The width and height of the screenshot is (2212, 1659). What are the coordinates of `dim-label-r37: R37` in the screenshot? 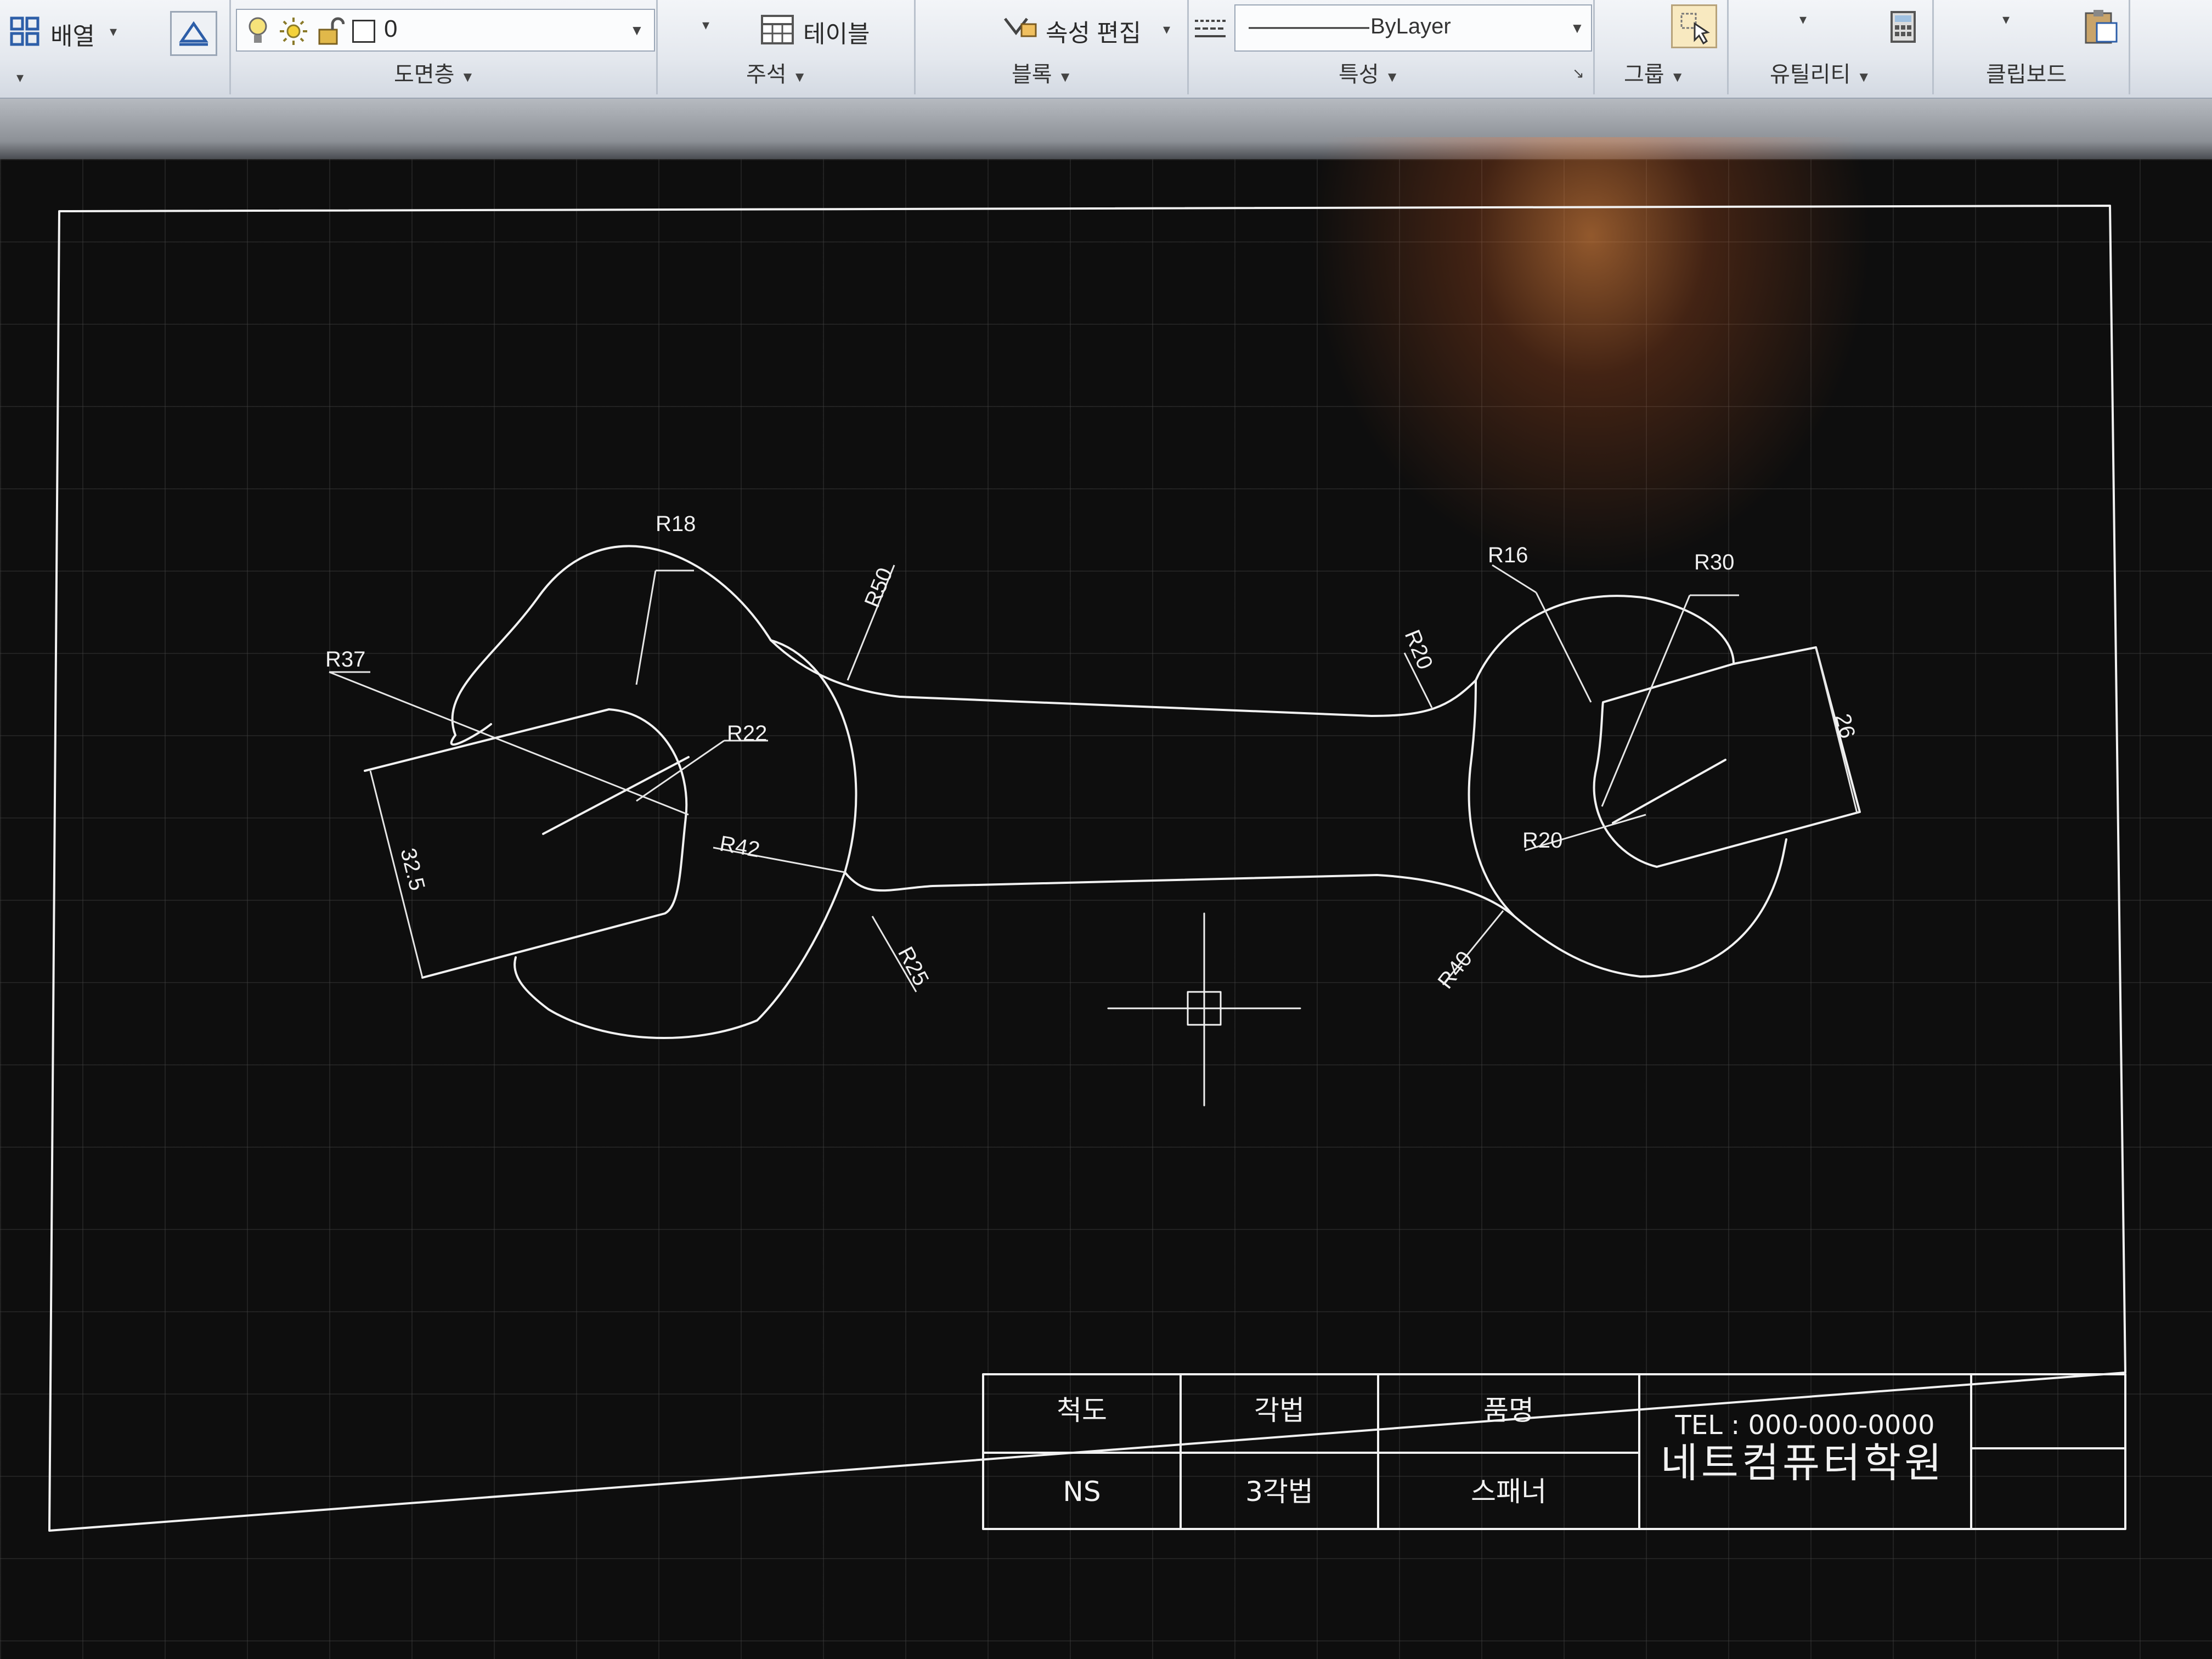 It's located at (345, 660).